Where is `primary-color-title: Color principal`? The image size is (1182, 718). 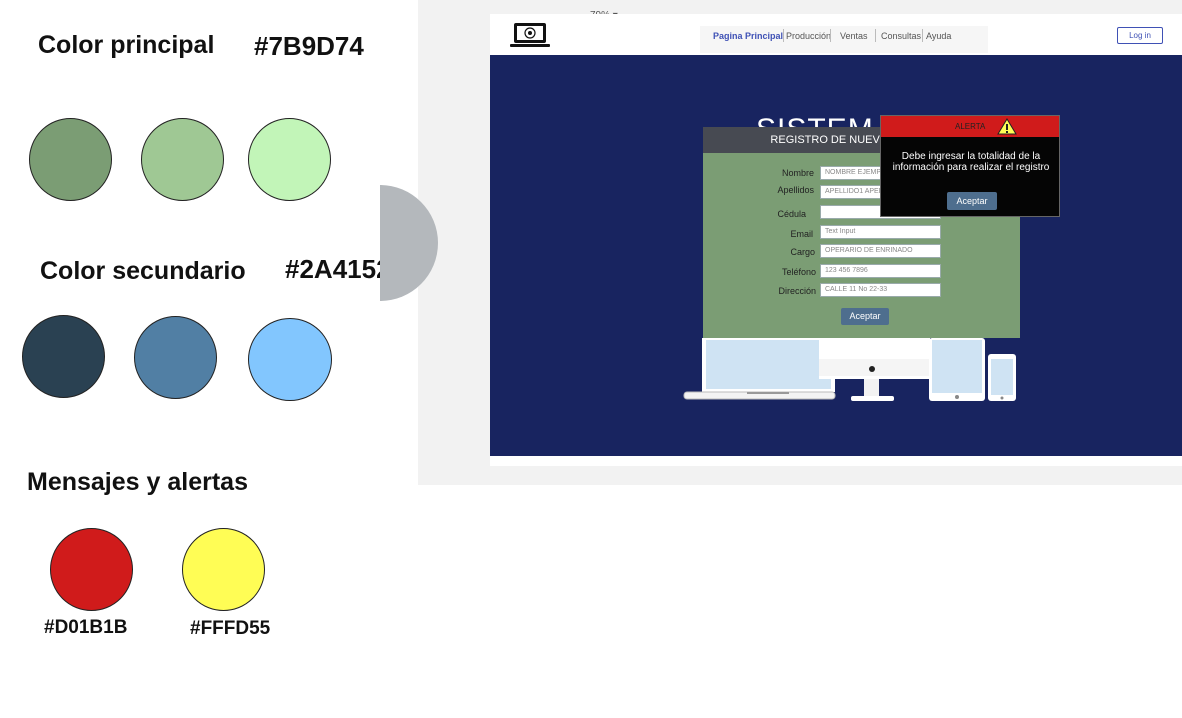 primary-color-title: Color principal is located at coordinates (126, 45).